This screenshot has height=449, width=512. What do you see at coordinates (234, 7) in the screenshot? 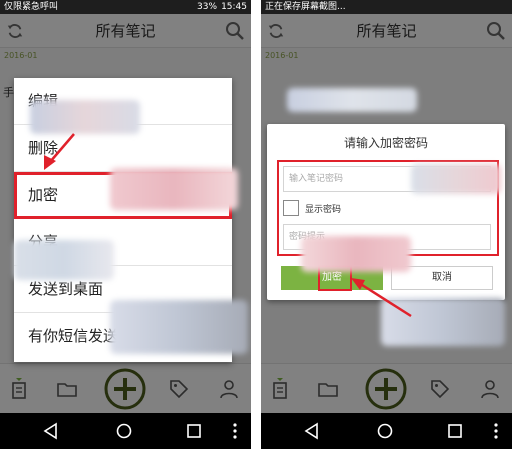
I see `clock: 15:45` at bounding box center [234, 7].